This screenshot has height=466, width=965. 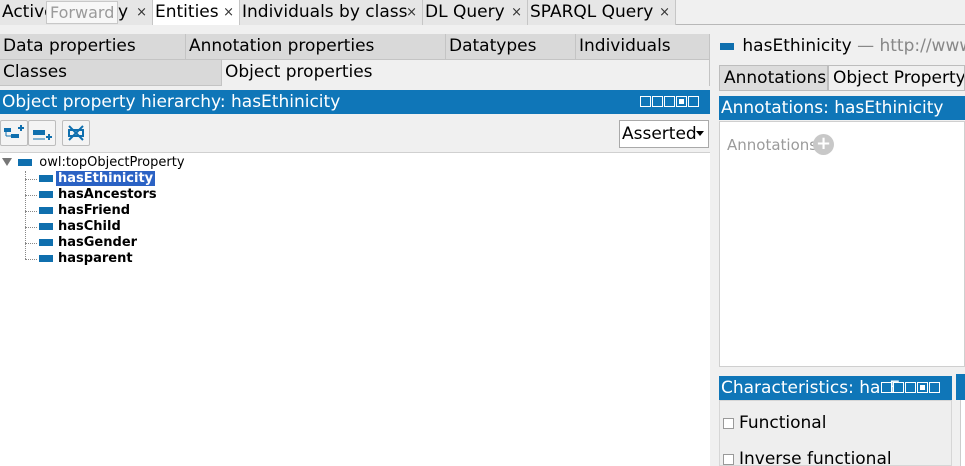 What do you see at coordinates (811, 388) in the screenshot?
I see `characteristics-title: Characteristics: hasE` at bounding box center [811, 388].